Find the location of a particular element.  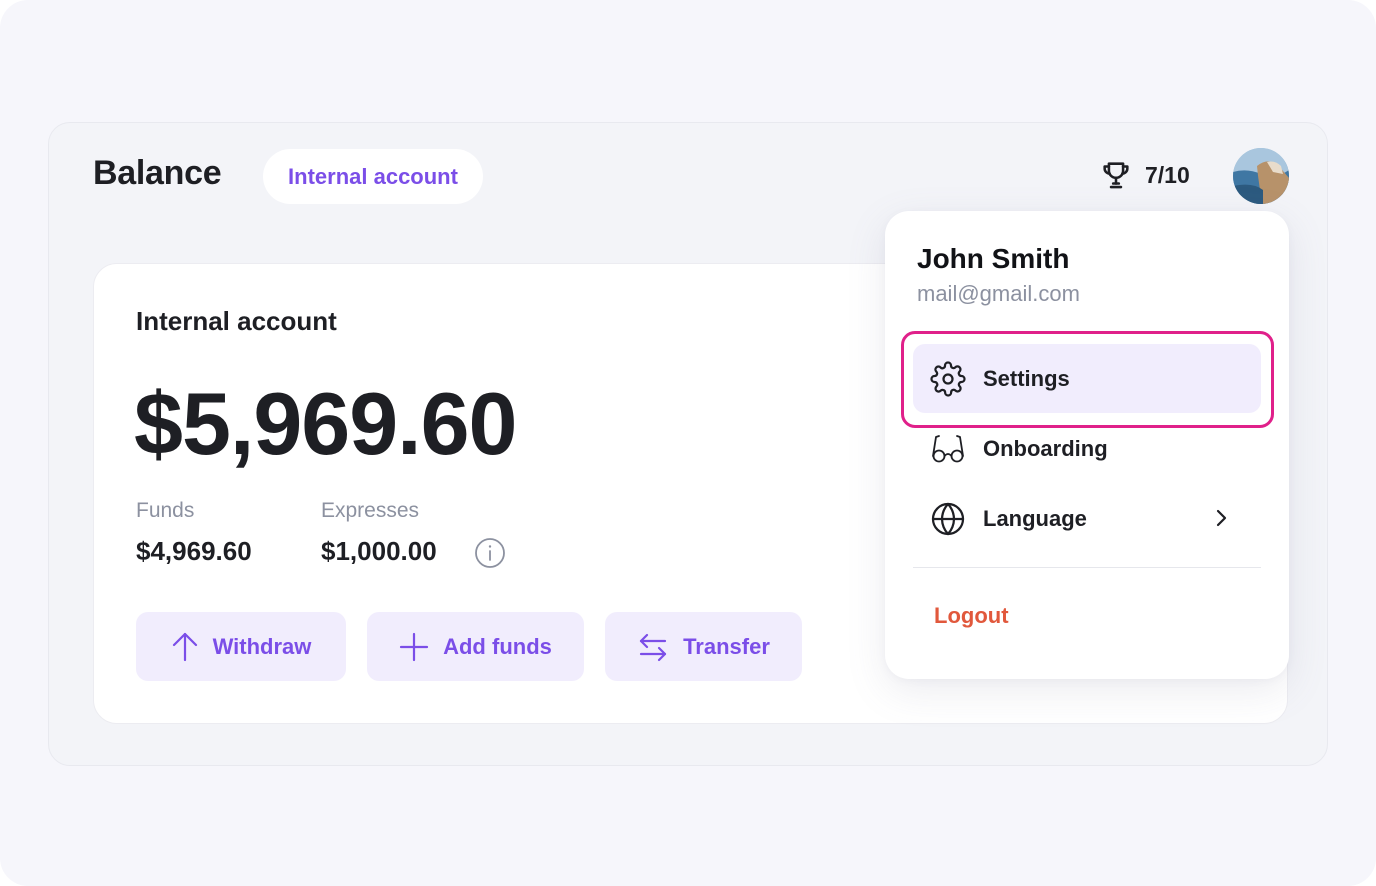

menu-divider is located at coordinates (1087, 567).